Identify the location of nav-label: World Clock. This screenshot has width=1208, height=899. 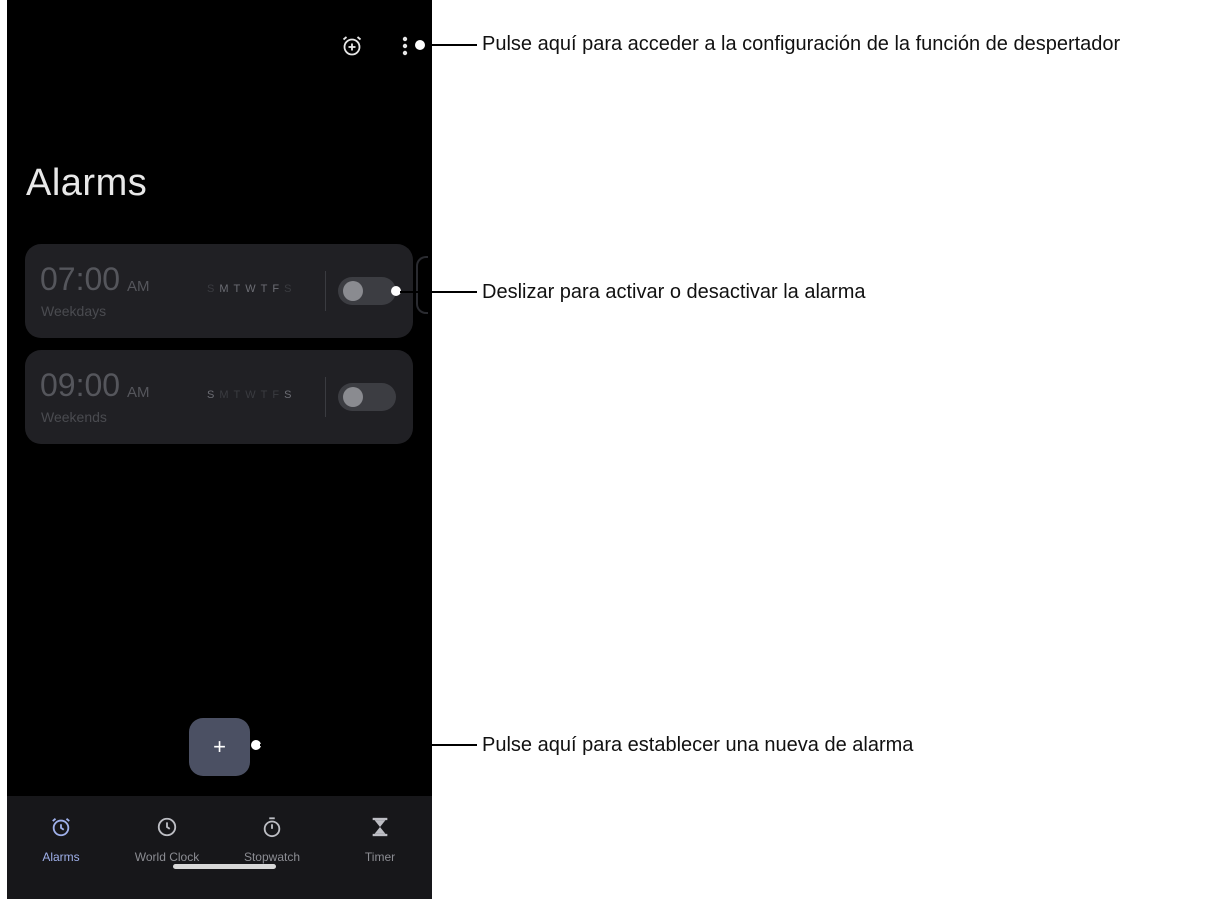
(167, 857).